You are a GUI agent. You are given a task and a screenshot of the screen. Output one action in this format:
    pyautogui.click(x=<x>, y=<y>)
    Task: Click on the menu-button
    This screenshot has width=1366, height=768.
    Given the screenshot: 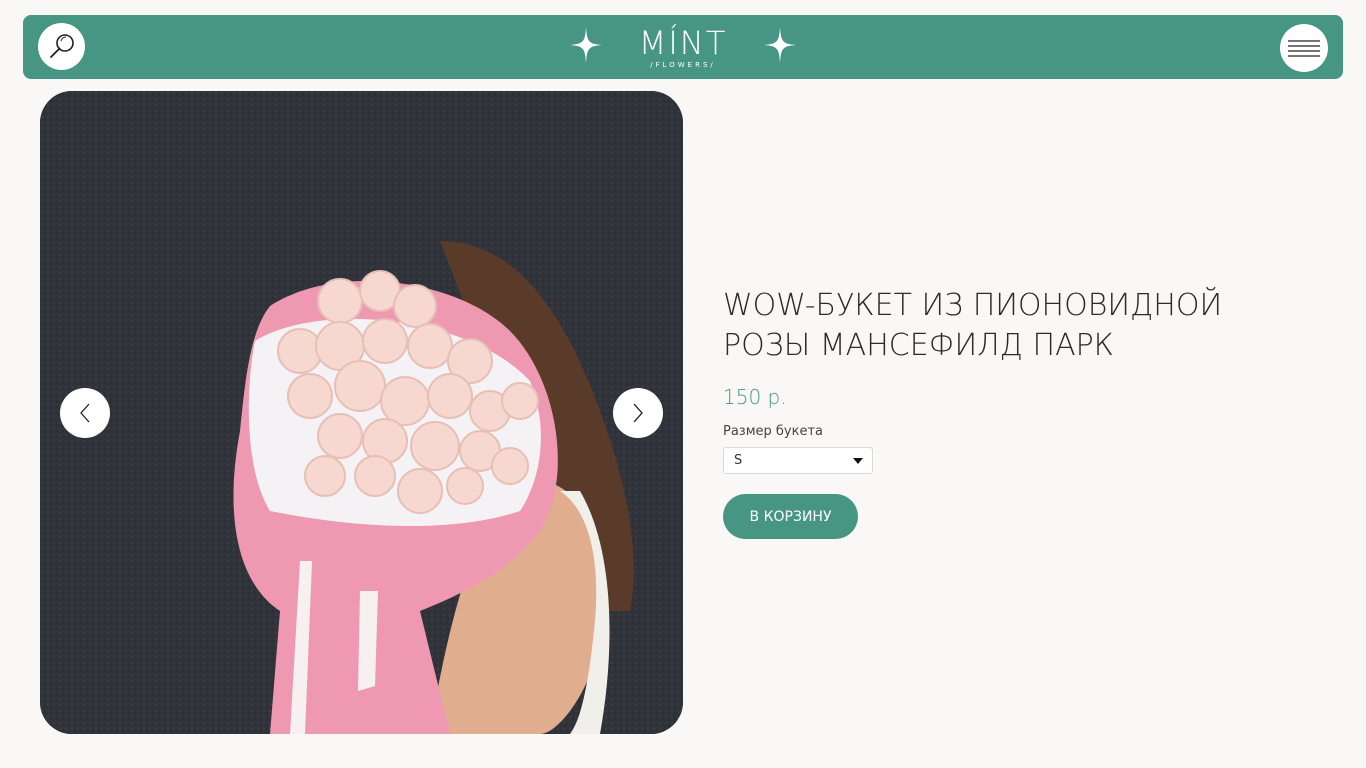 What is the action you would take?
    pyautogui.click(x=1304, y=48)
    